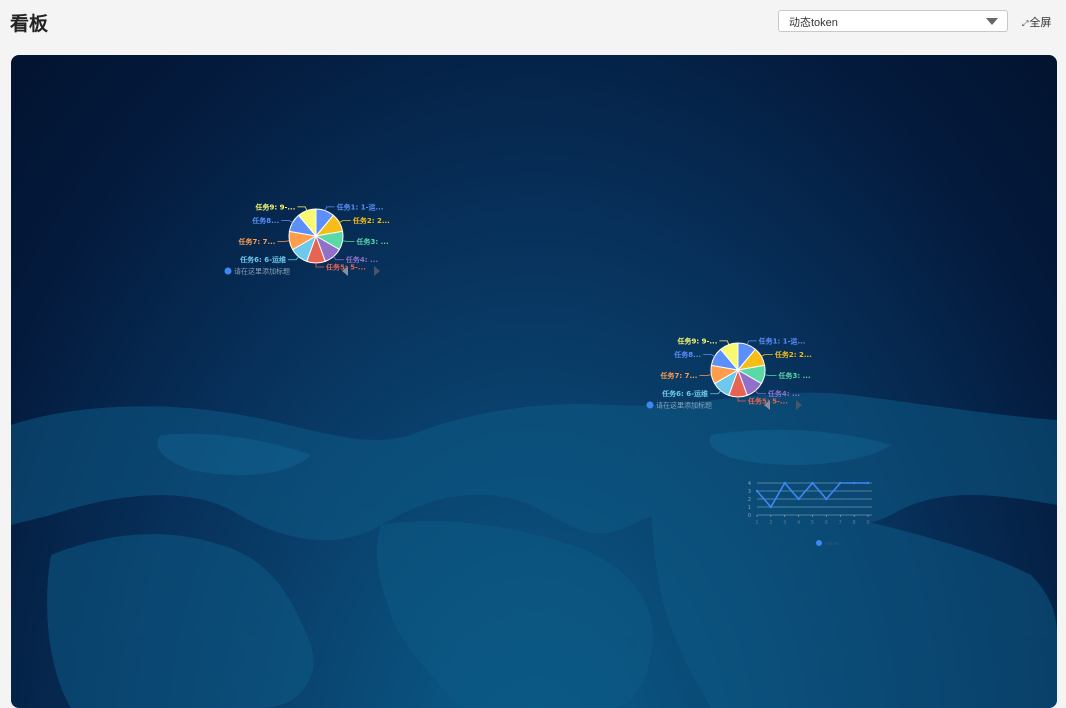  Describe the element at coordinates (749, 508) in the screenshot. I see `y-tick-label: 1` at that location.